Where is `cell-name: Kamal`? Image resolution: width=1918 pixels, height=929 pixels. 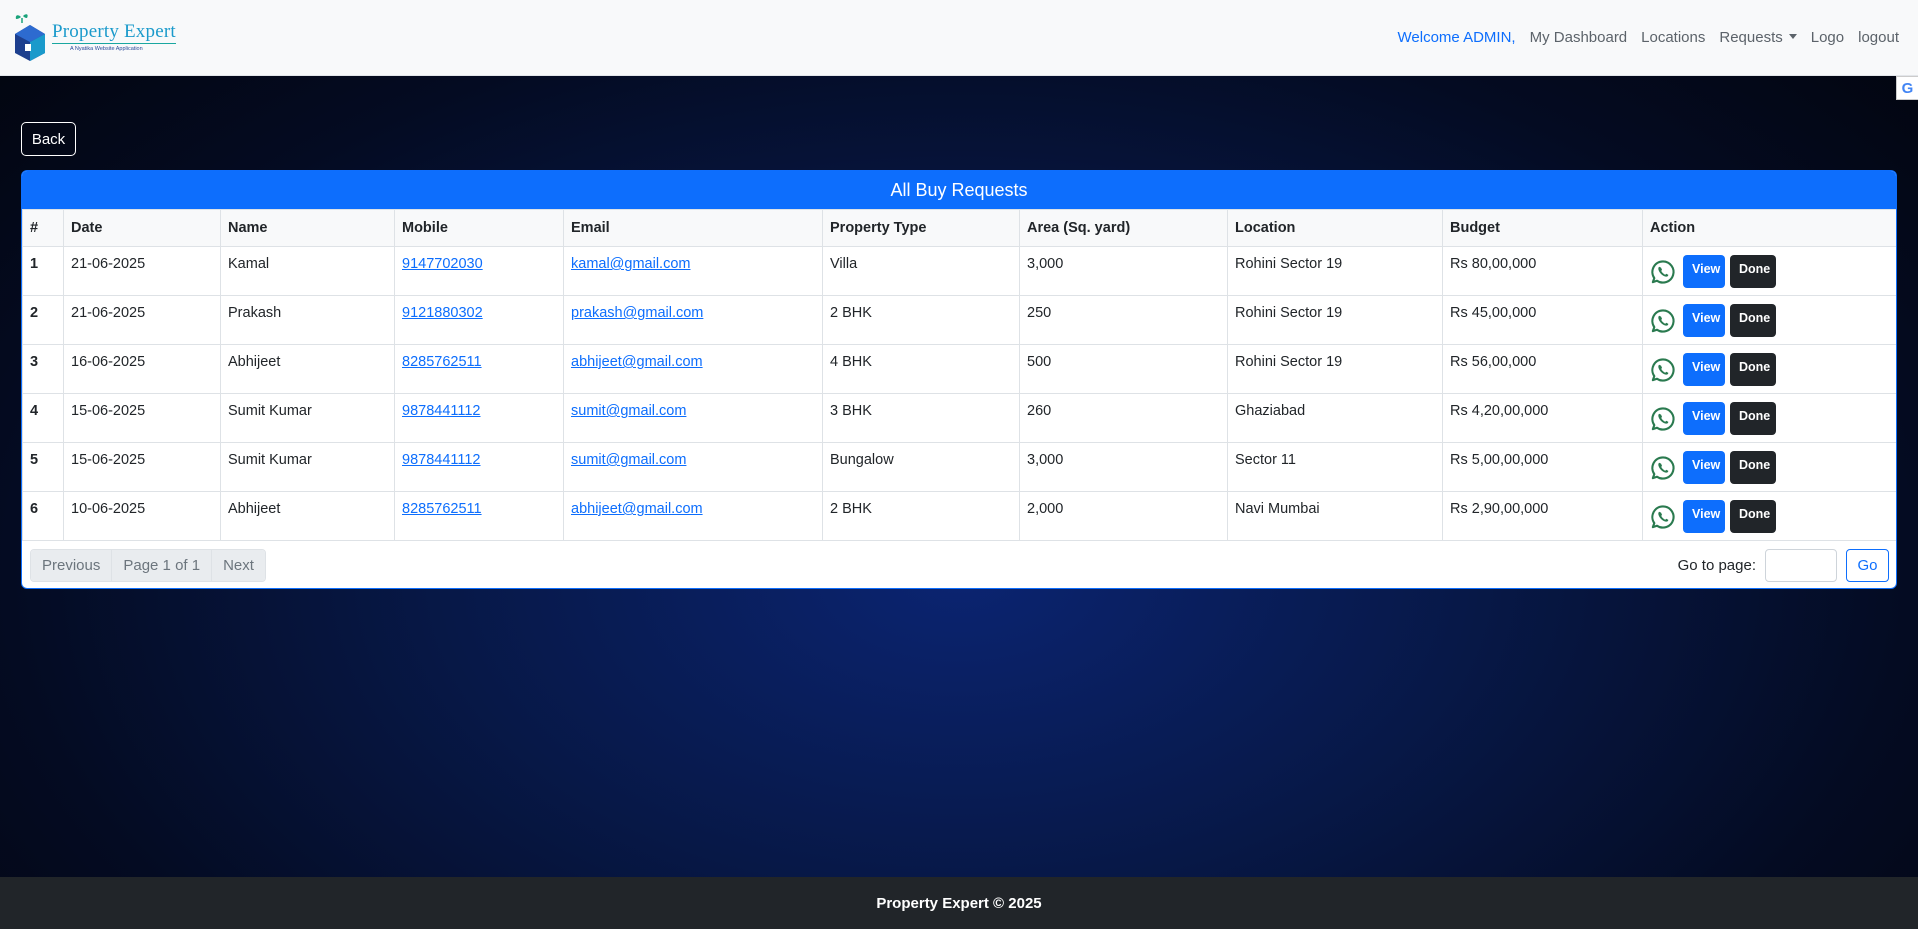
cell-name: Kamal is located at coordinates (307, 271).